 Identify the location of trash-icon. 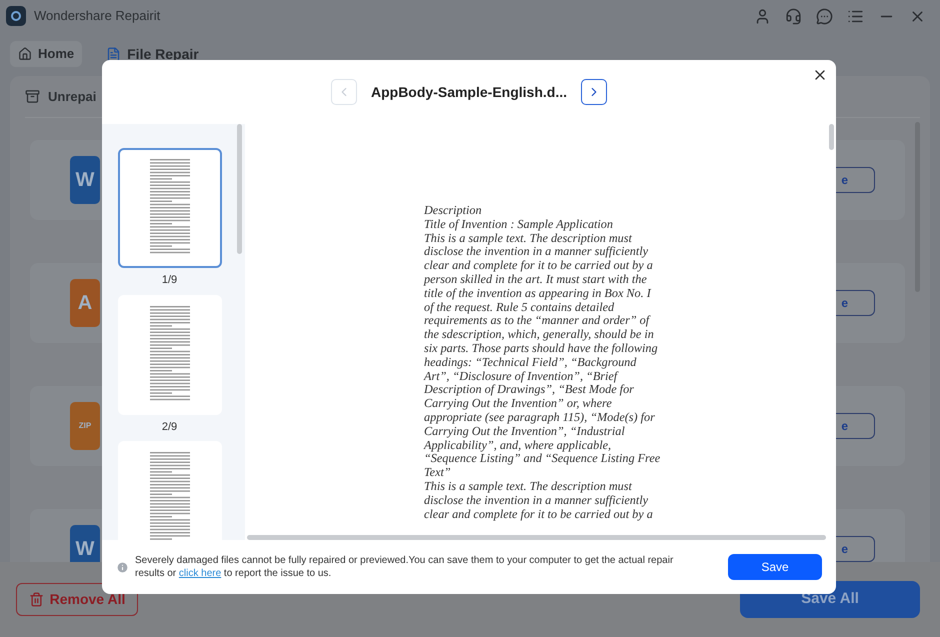
(36, 599).